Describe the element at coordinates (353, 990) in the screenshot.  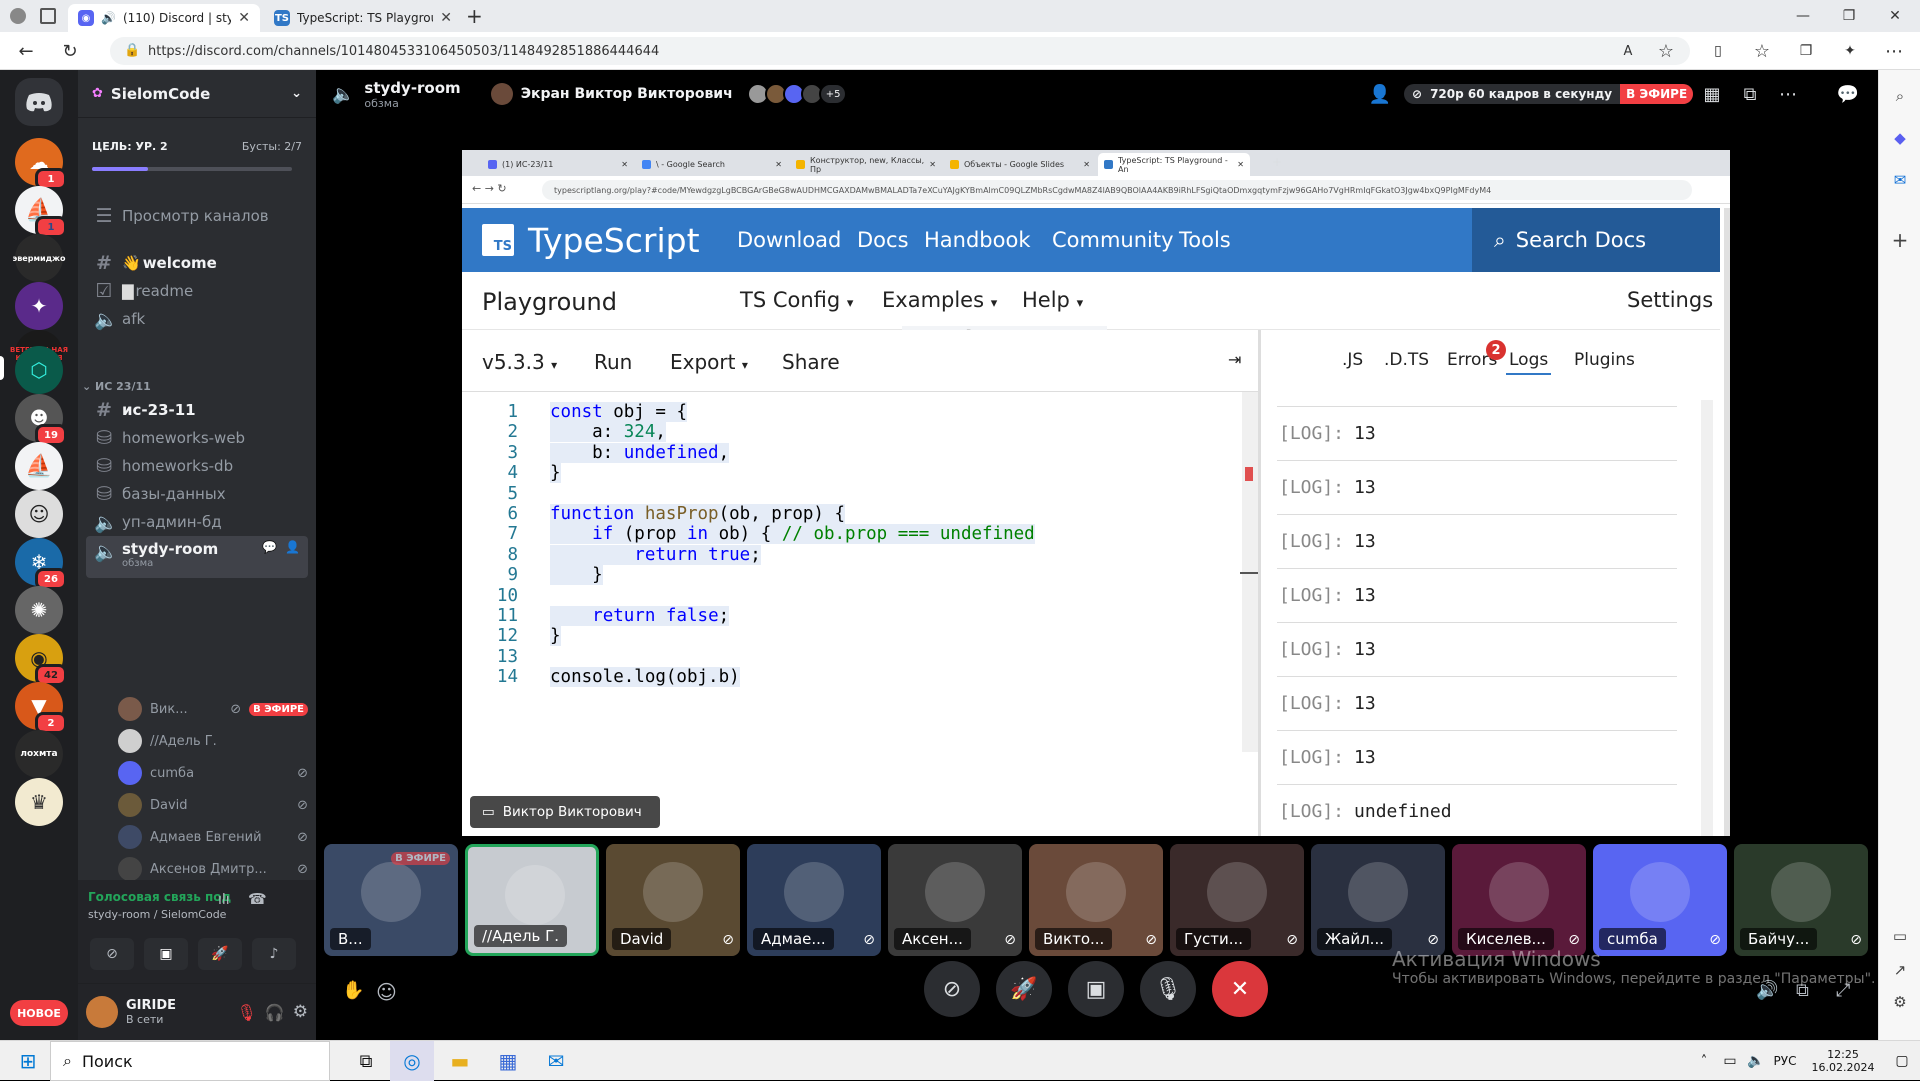
I see `raise-hand-icon: ✋` at that location.